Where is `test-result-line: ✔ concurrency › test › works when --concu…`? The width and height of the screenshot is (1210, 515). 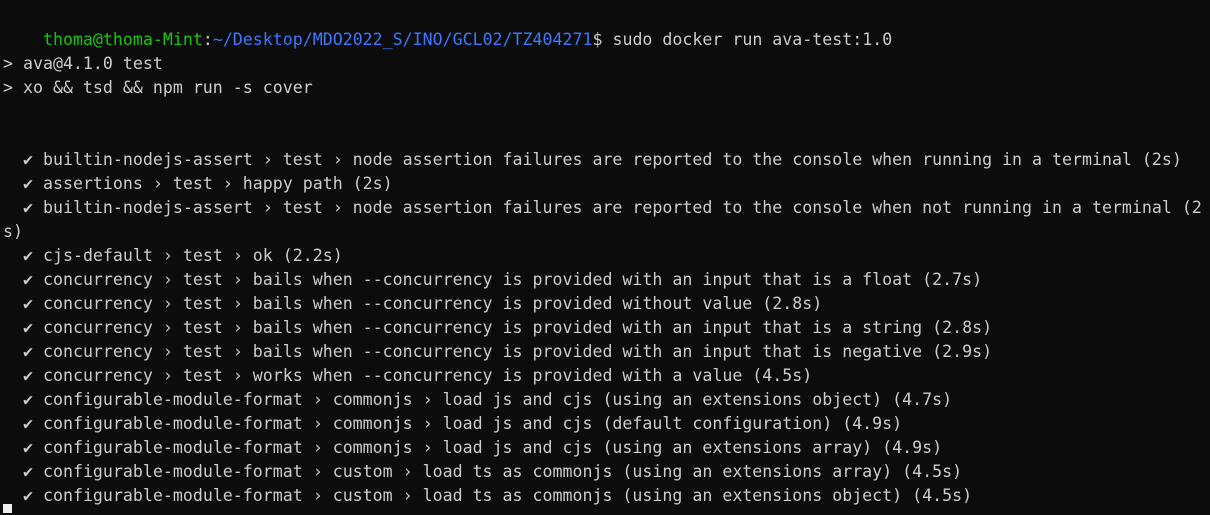 test-result-line: ✔ concurrency › test › works when --concu… is located at coordinates (407, 376).